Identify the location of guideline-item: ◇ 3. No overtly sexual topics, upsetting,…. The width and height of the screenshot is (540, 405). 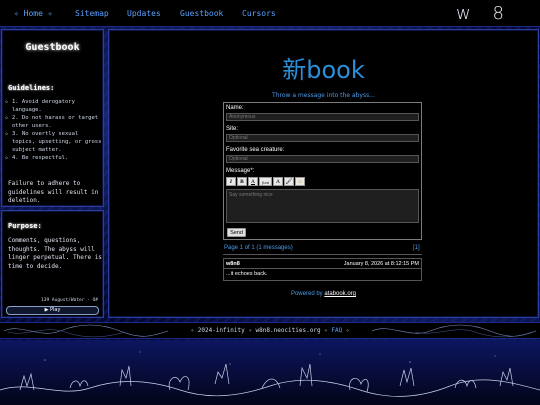
(53, 142).